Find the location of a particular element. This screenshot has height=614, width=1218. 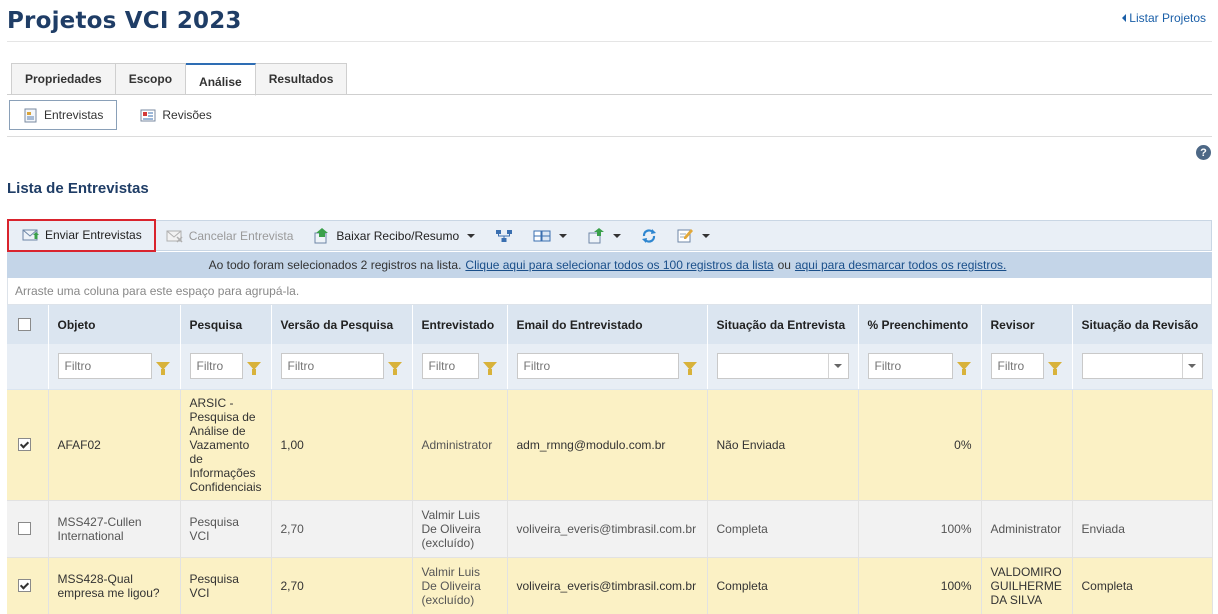

tab-escopo: Escopo is located at coordinates (151, 79).